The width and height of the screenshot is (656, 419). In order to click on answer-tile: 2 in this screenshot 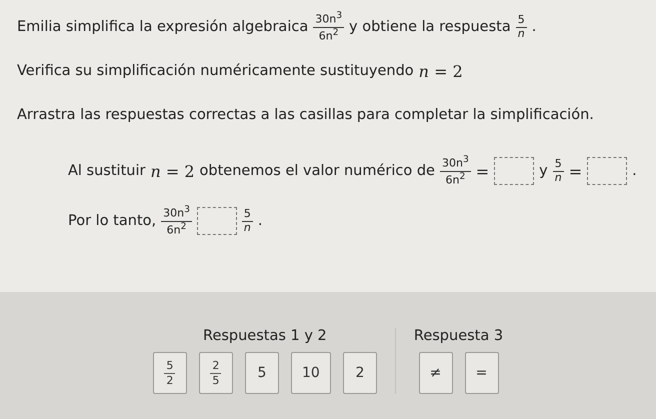, I will do `click(359, 373)`.